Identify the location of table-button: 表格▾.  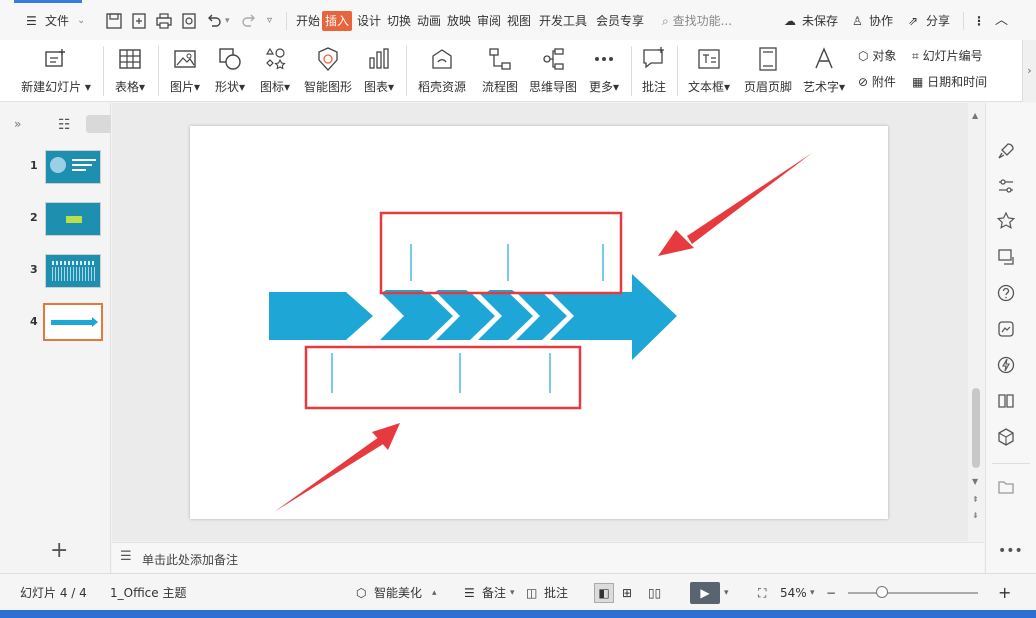
(130, 71).